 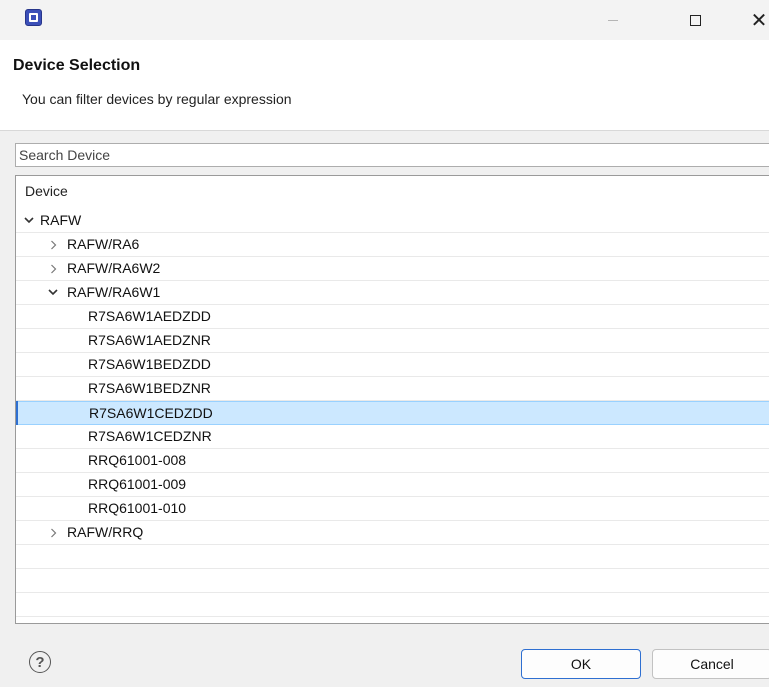 What do you see at coordinates (46, 191) in the screenshot?
I see `column-header-device: Device` at bounding box center [46, 191].